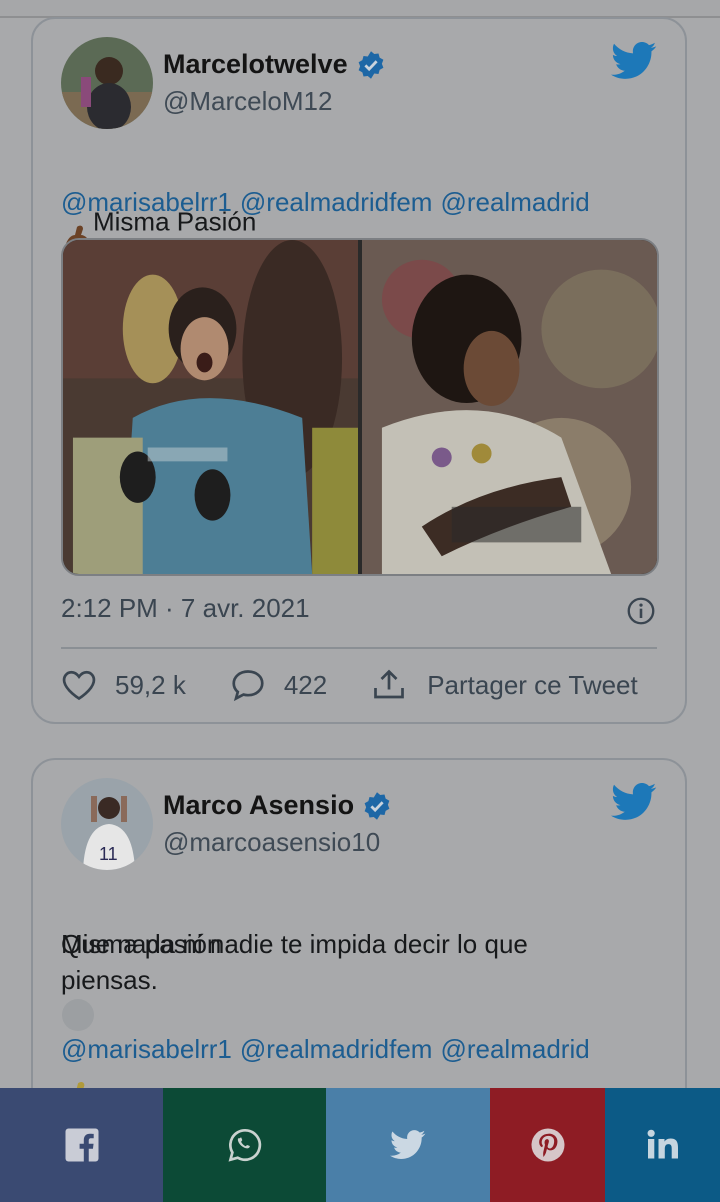 Image resolution: width=720 pixels, height=1202 pixels. I want to click on share-pinterest-button, so click(547, 1145).